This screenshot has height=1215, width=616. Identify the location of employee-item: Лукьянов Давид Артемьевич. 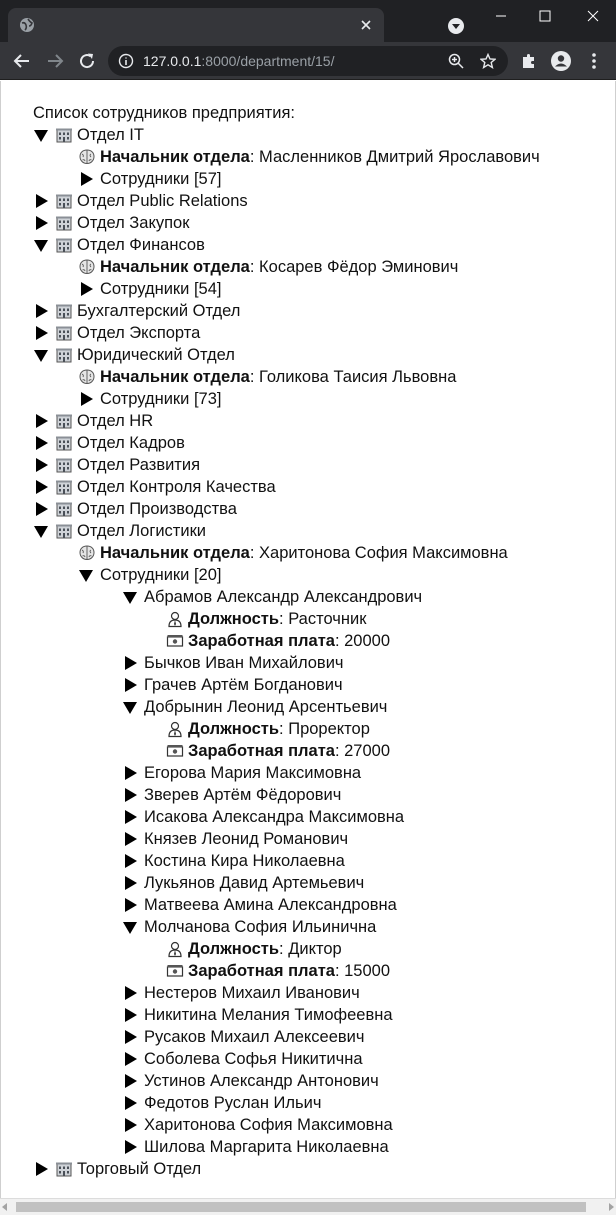
(286, 883).